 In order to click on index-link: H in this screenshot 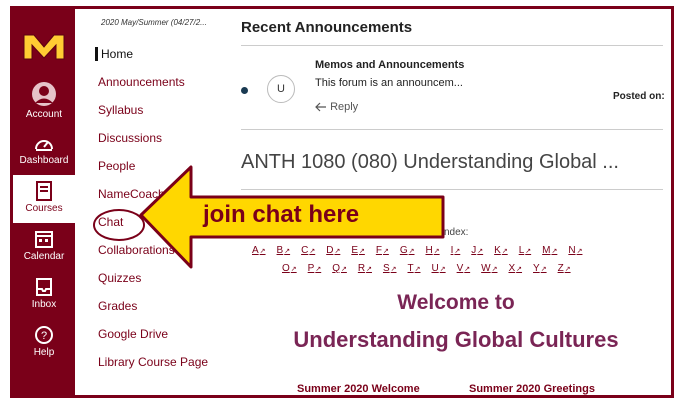, I will do `click(433, 250)`.